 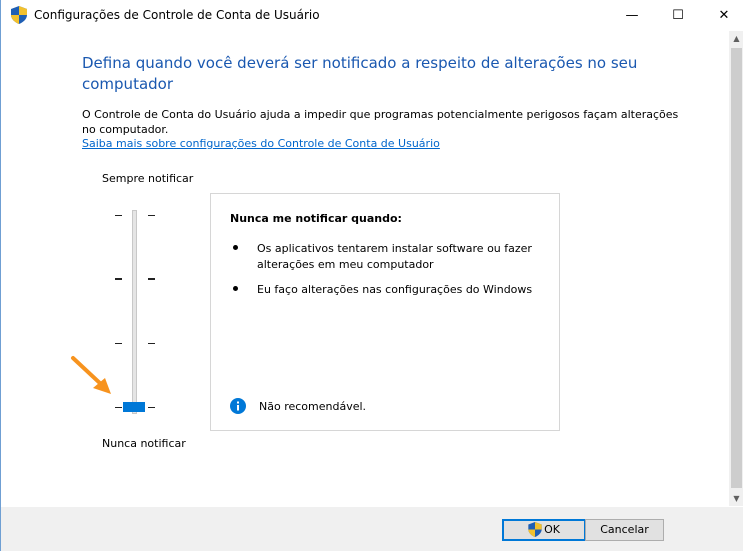 What do you see at coordinates (134, 407) in the screenshot?
I see `slider-thumb` at bounding box center [134, 407].